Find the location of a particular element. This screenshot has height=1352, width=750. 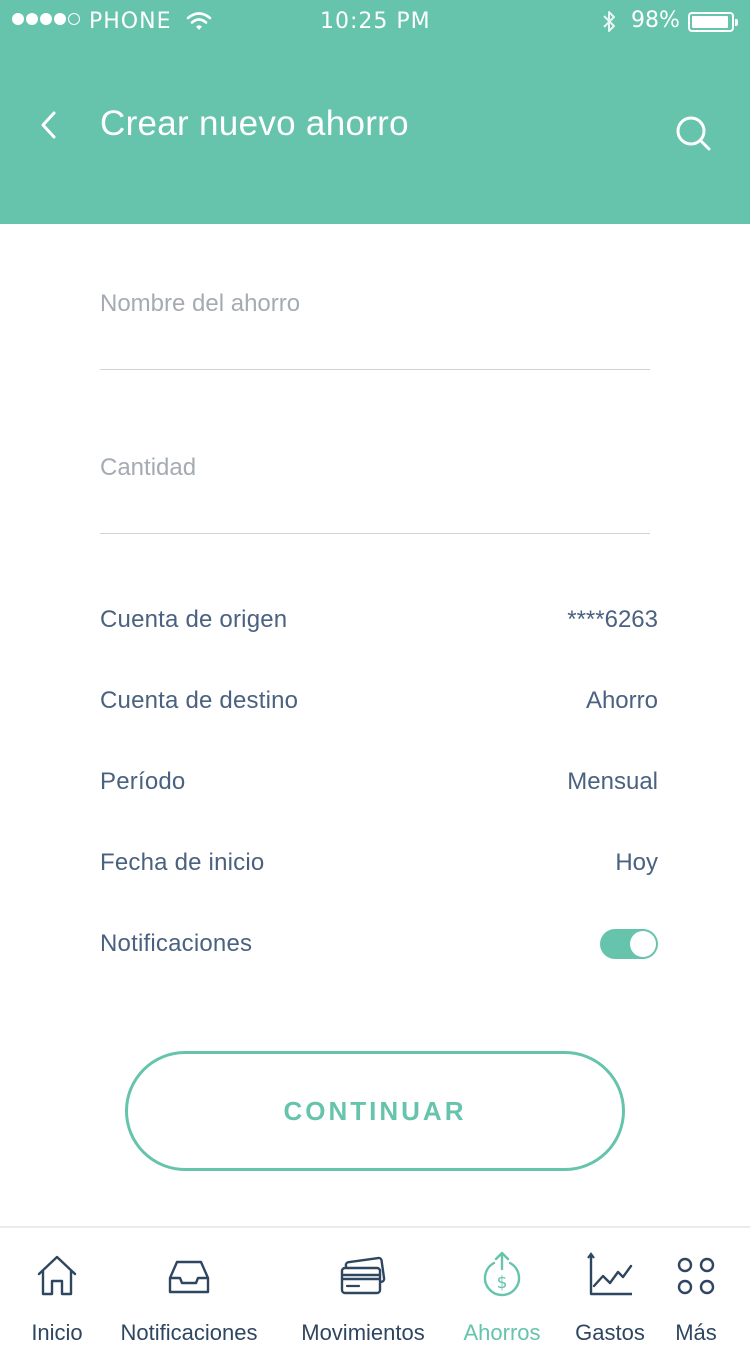

inbox-icon is located at coordinates (189, 1277).